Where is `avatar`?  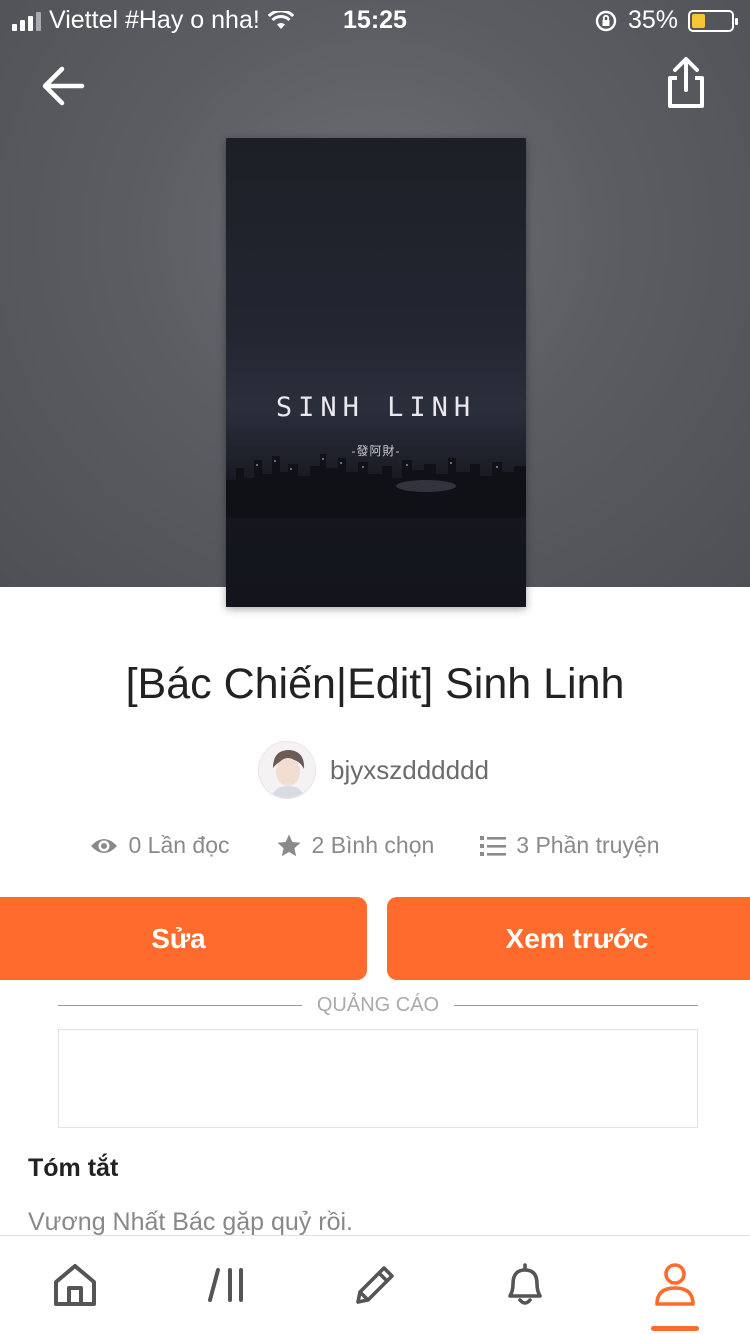 avatar is located at coordinates (287, 770).